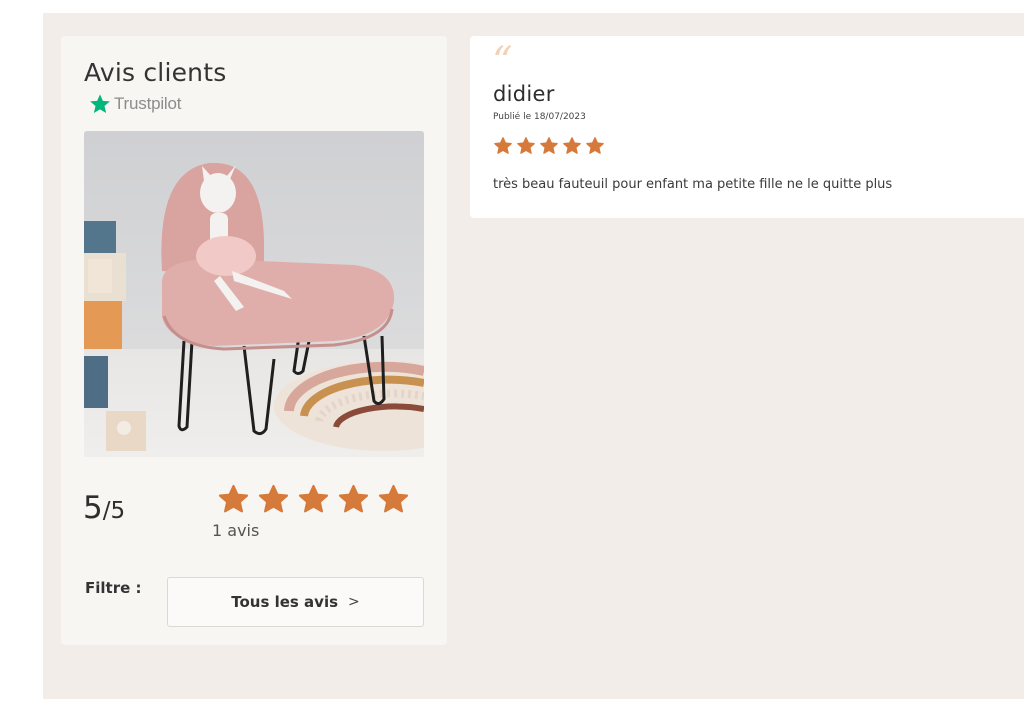 Image resolution: width=1024 pixels, height=715 pixels. Describe the element at coordinates (236, 530) in the screenshot. I see `reviews-count: 1 avis` at that location.